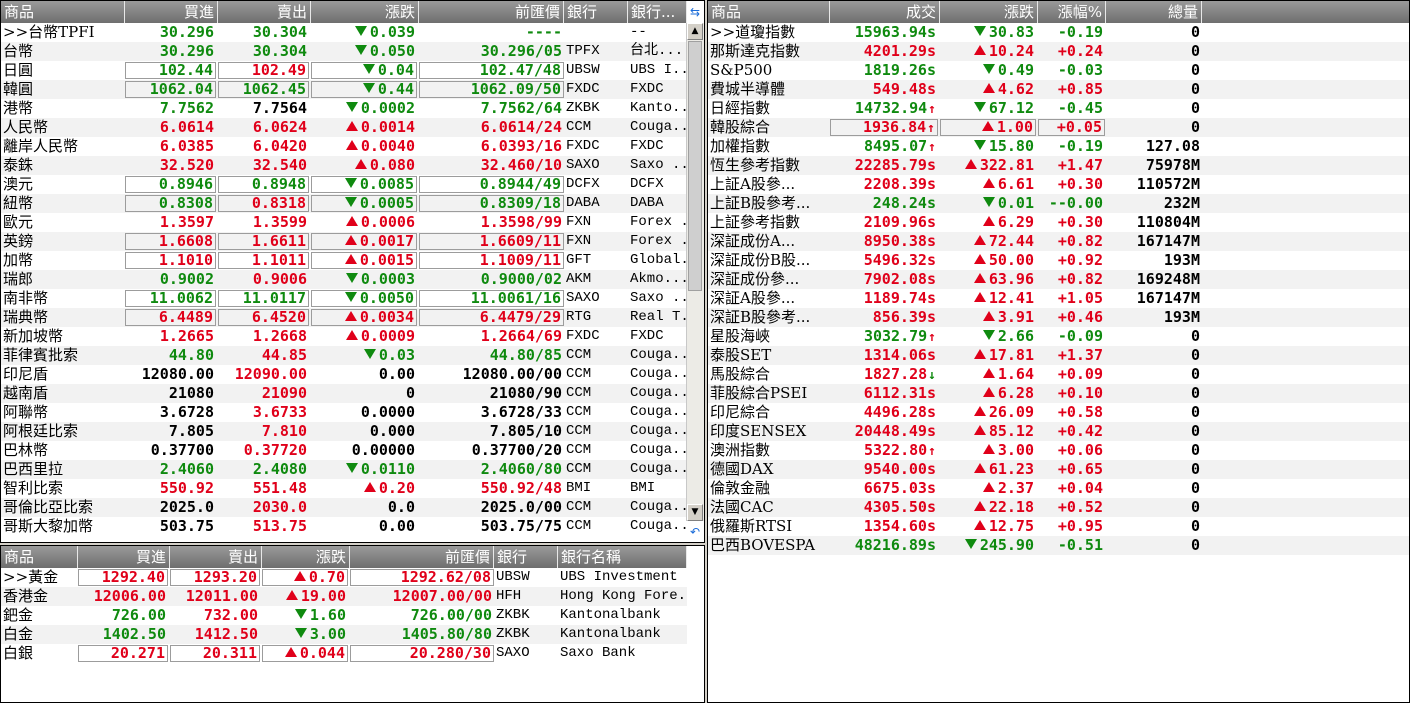 This screenshot has width=1410, height=703. I want to click on table-row: 馬股綜合 1827.28↓ 1.64 +0.09 0, so click(1058, 374).